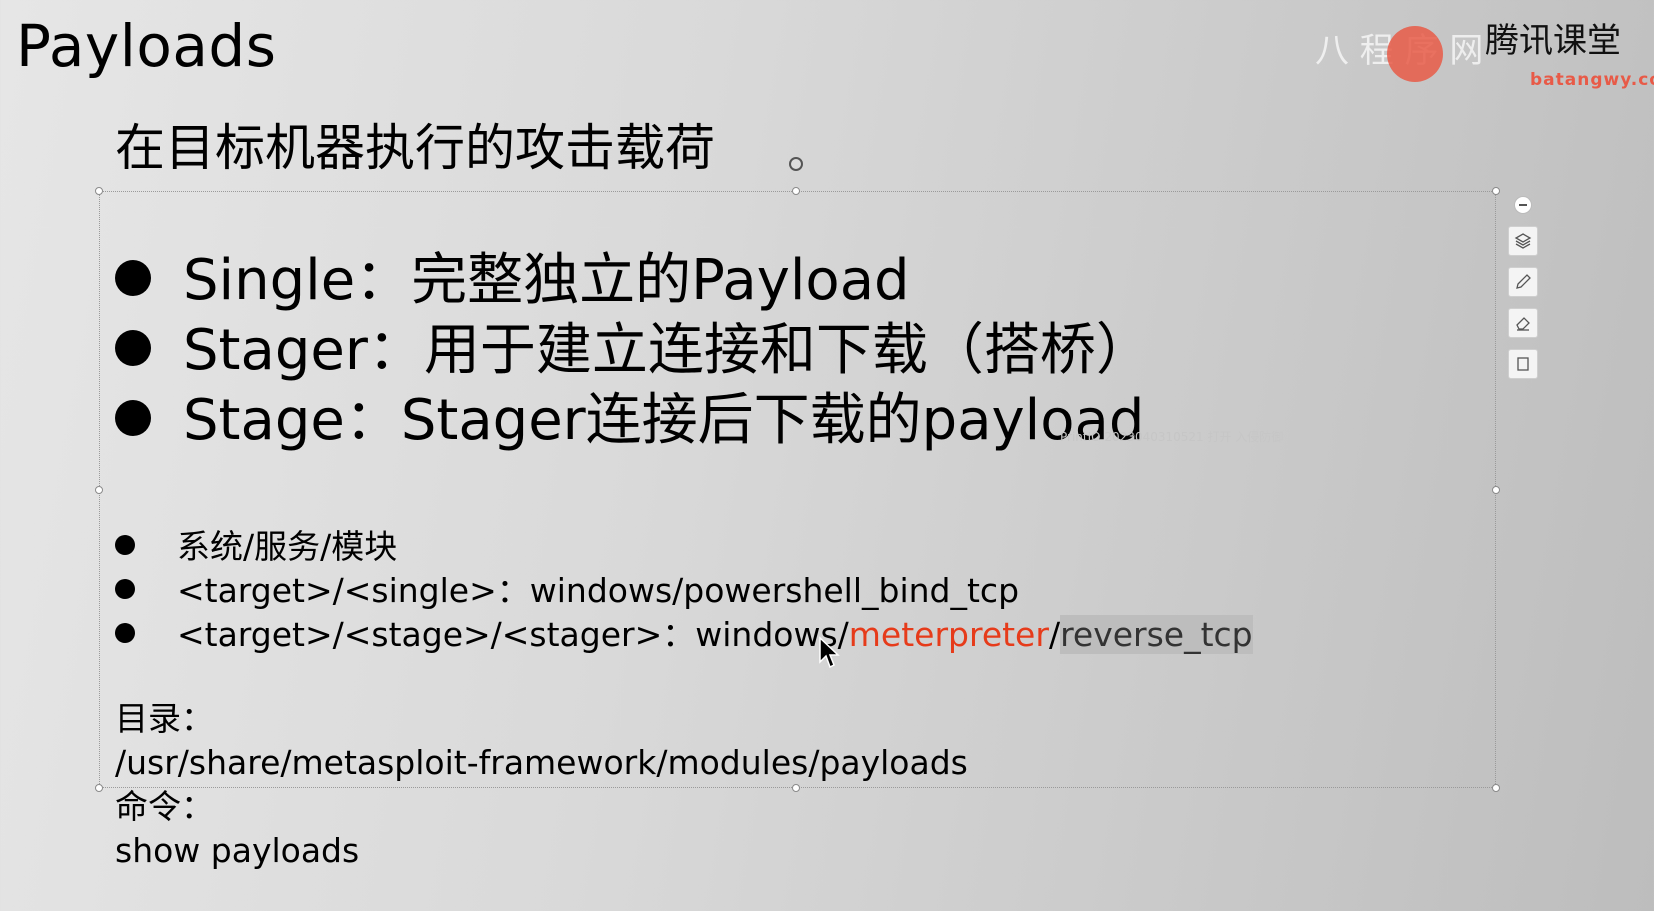  What do you see at coordinates (633, 421) in the screenshot?
I see `list-item: Stage：Stager连接后下载的payload` at bounding box center [633, 421].